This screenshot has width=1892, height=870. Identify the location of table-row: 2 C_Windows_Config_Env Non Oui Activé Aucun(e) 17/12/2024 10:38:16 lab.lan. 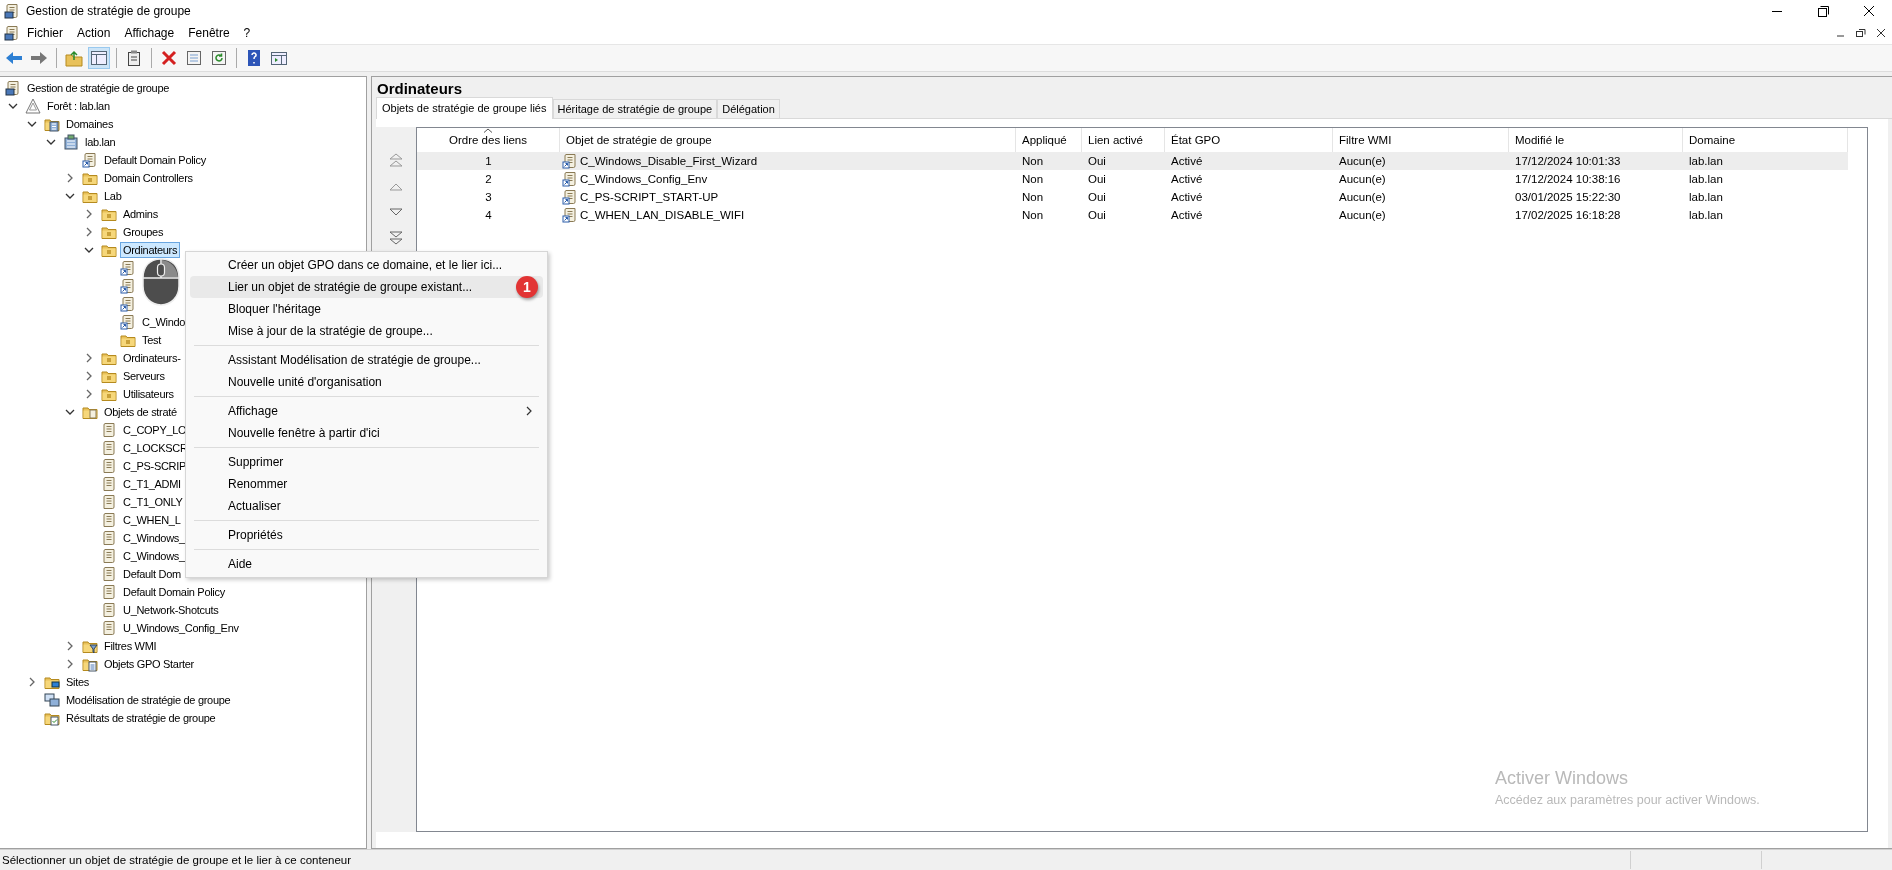
(1132, 179).